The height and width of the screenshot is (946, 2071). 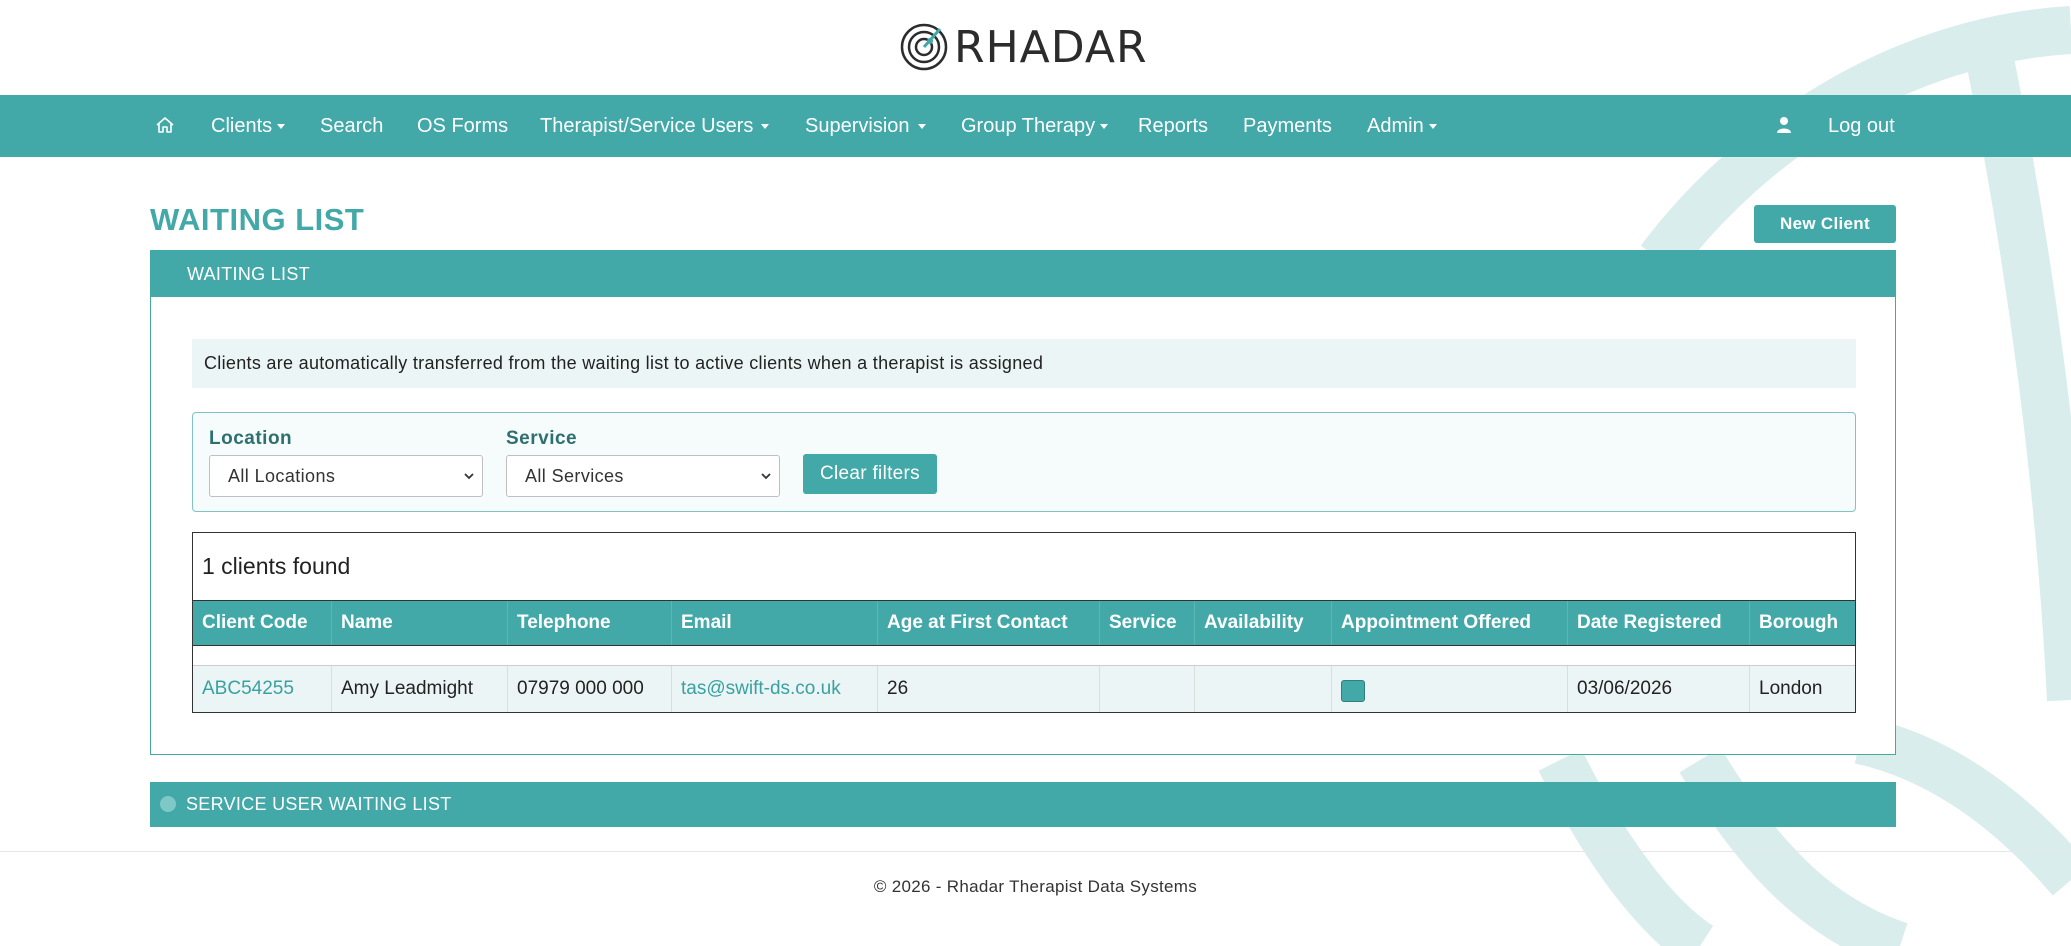 What do you see at coordinates (1028, 126) in the screenshot?
I see `nav-group-therapy-label: Group Therapy` at bounding box center [1028, 126].